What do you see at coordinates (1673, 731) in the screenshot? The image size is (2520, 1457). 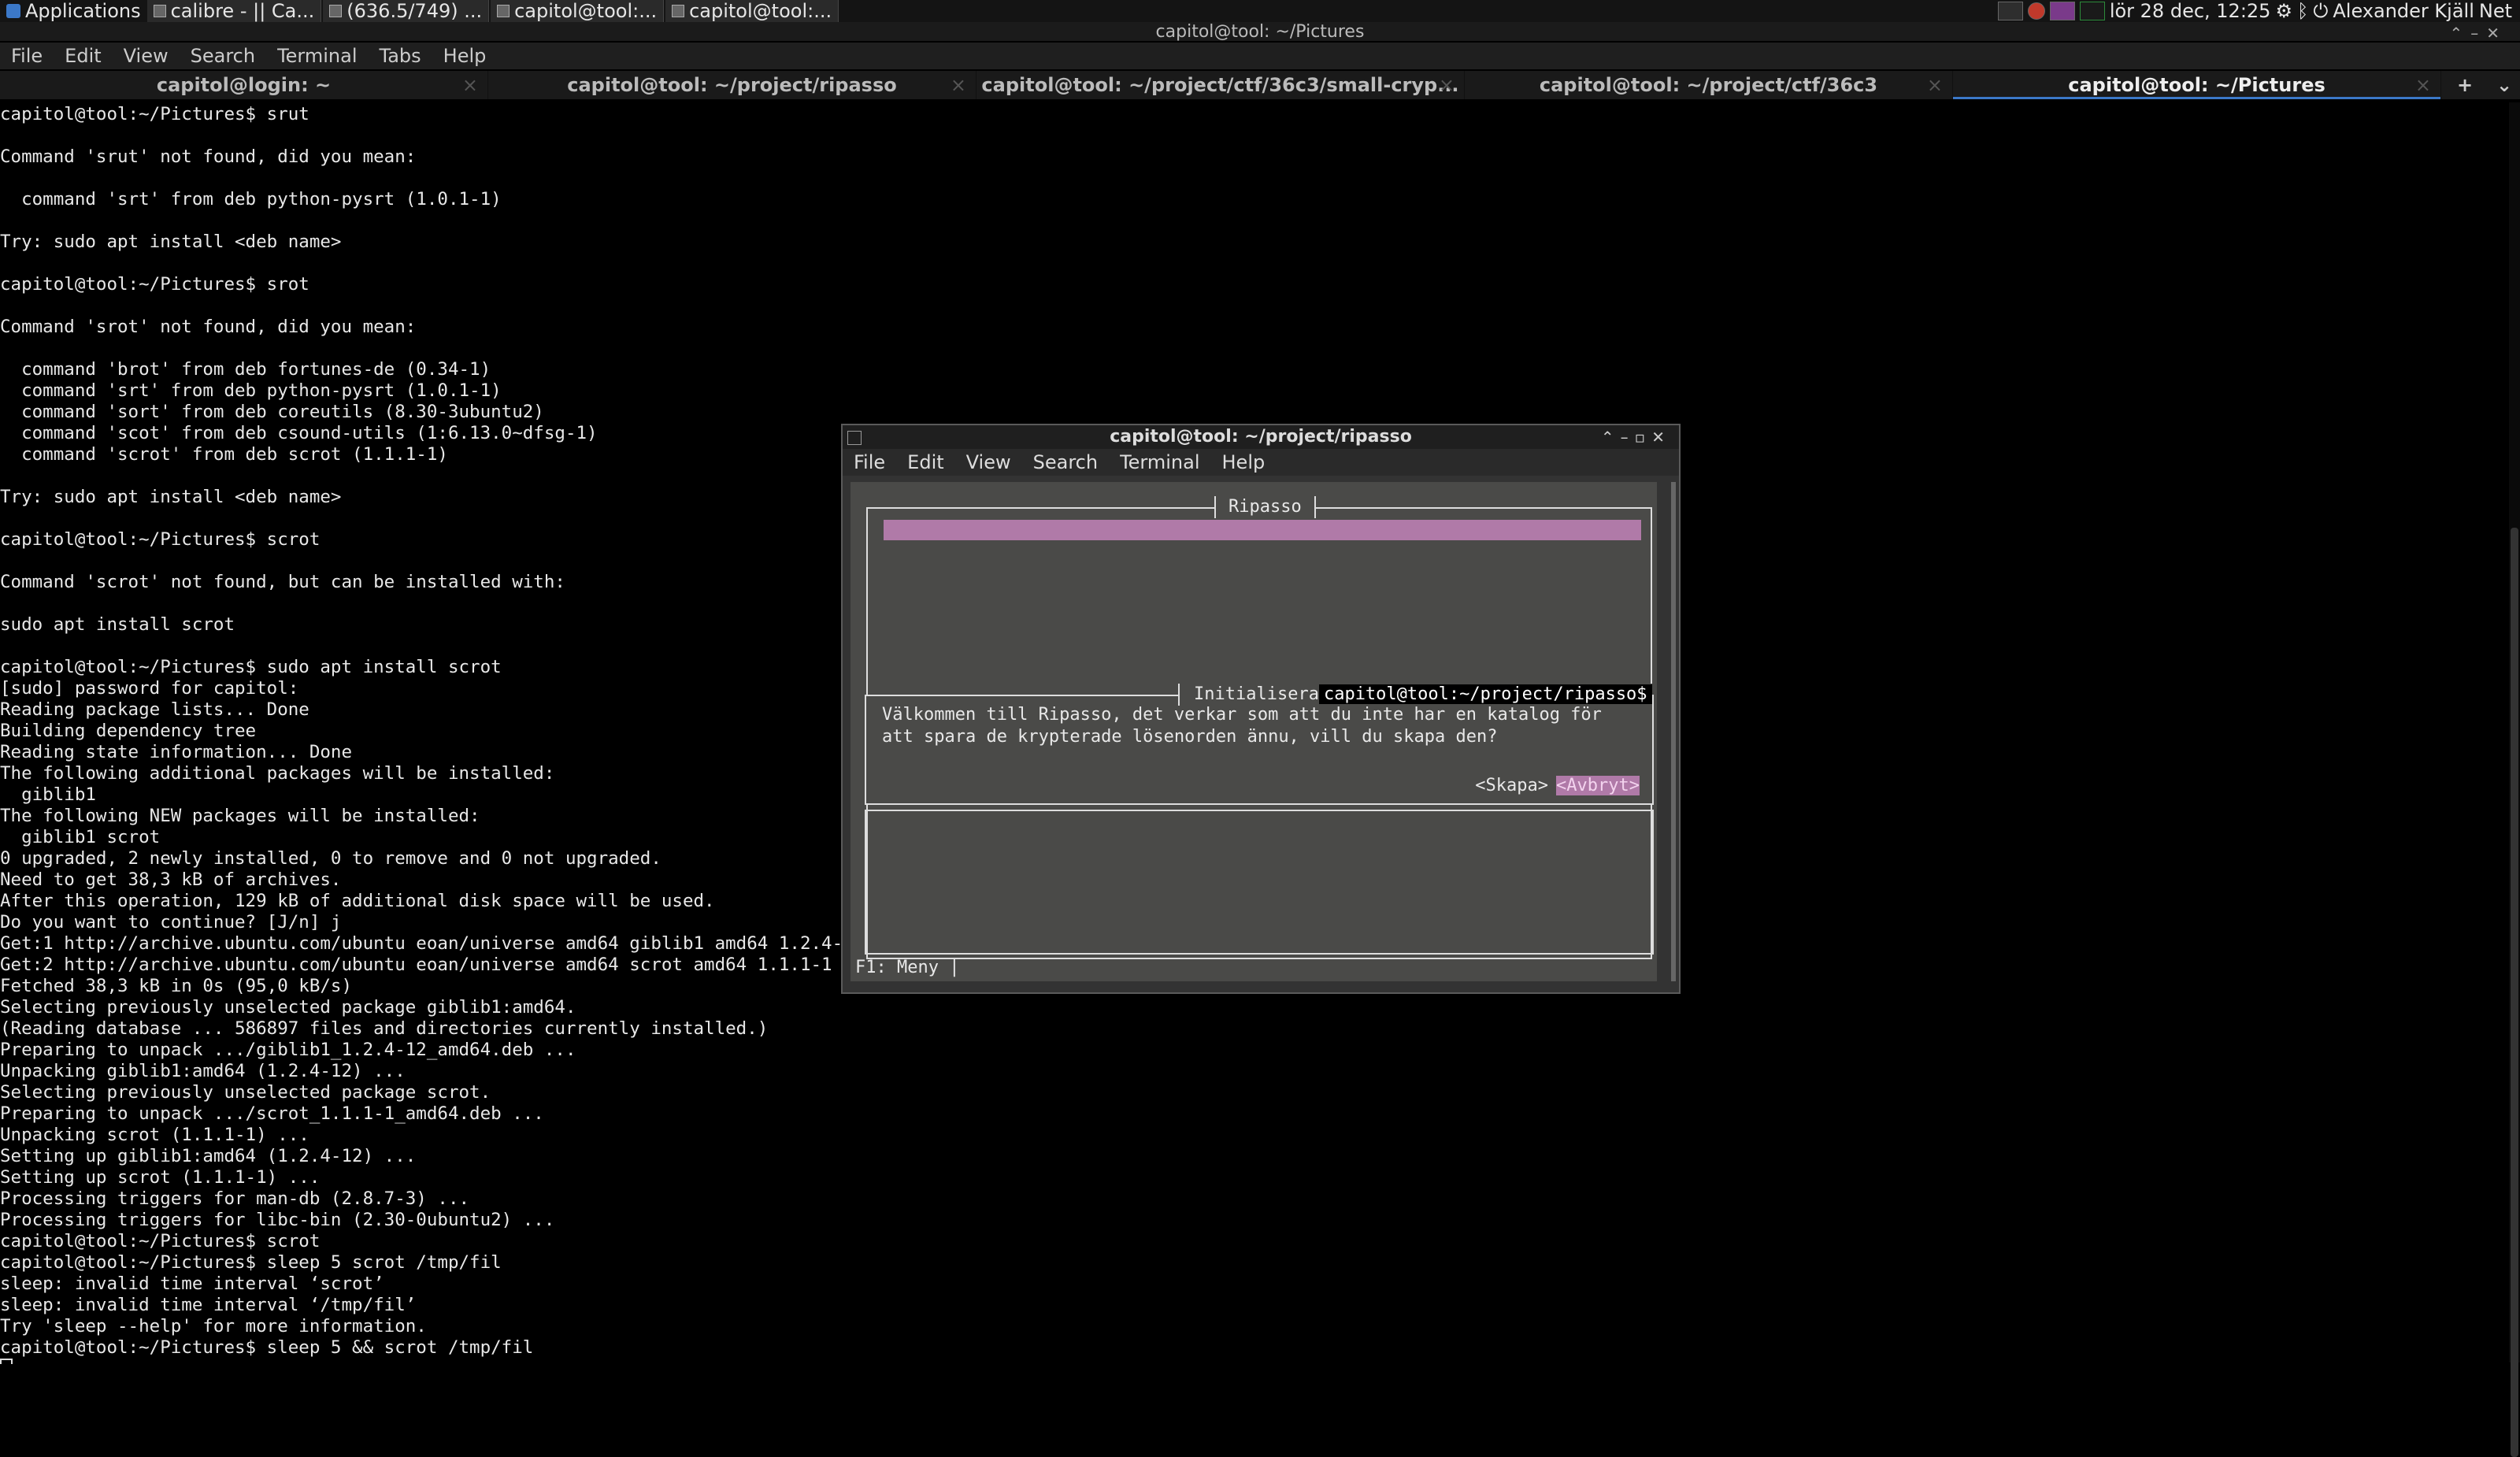 I see `ripasso-scrollbar` at bounding box center [1673, 731].